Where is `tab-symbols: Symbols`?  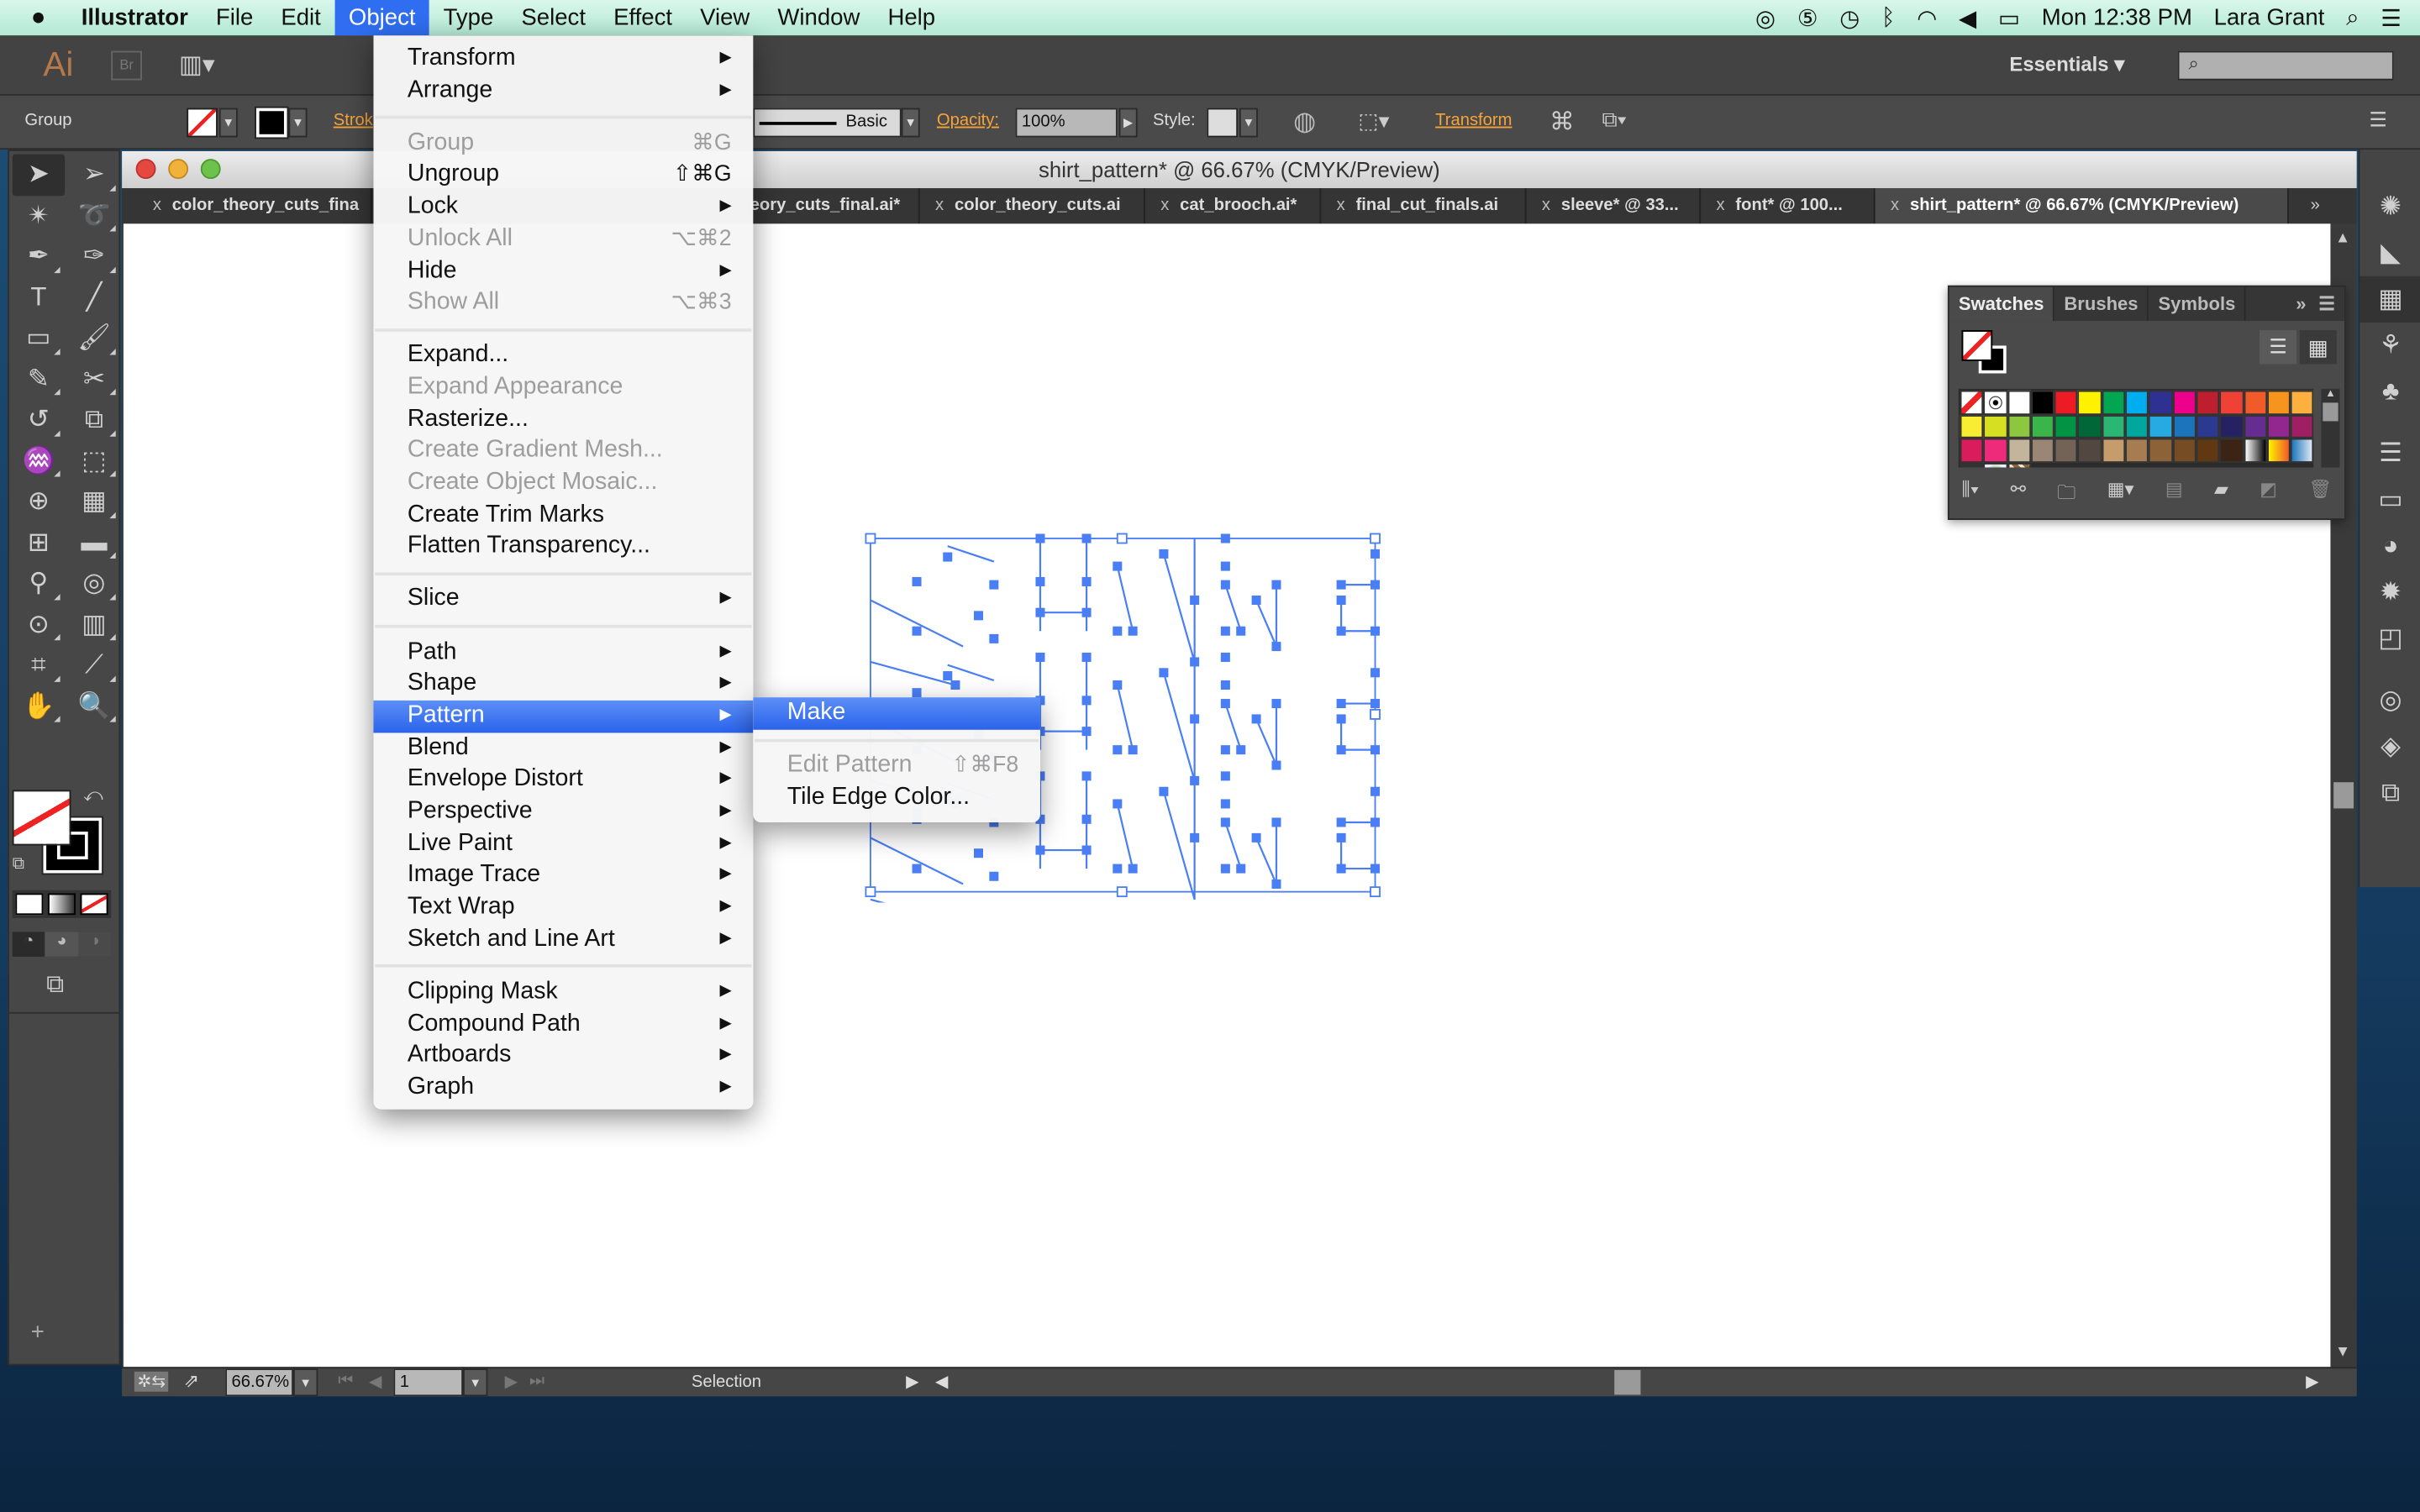 tab-symbols: Symbols is located at coordinates (2198, 304).